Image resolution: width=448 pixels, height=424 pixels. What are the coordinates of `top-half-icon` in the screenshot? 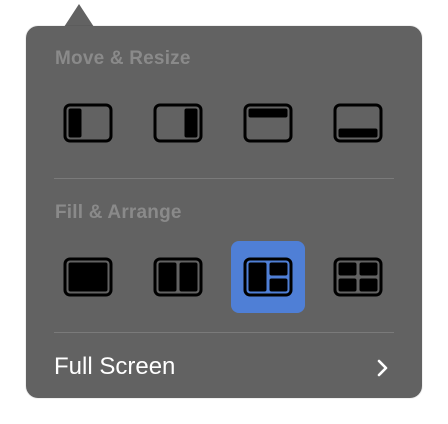 It's located at (268, 123).